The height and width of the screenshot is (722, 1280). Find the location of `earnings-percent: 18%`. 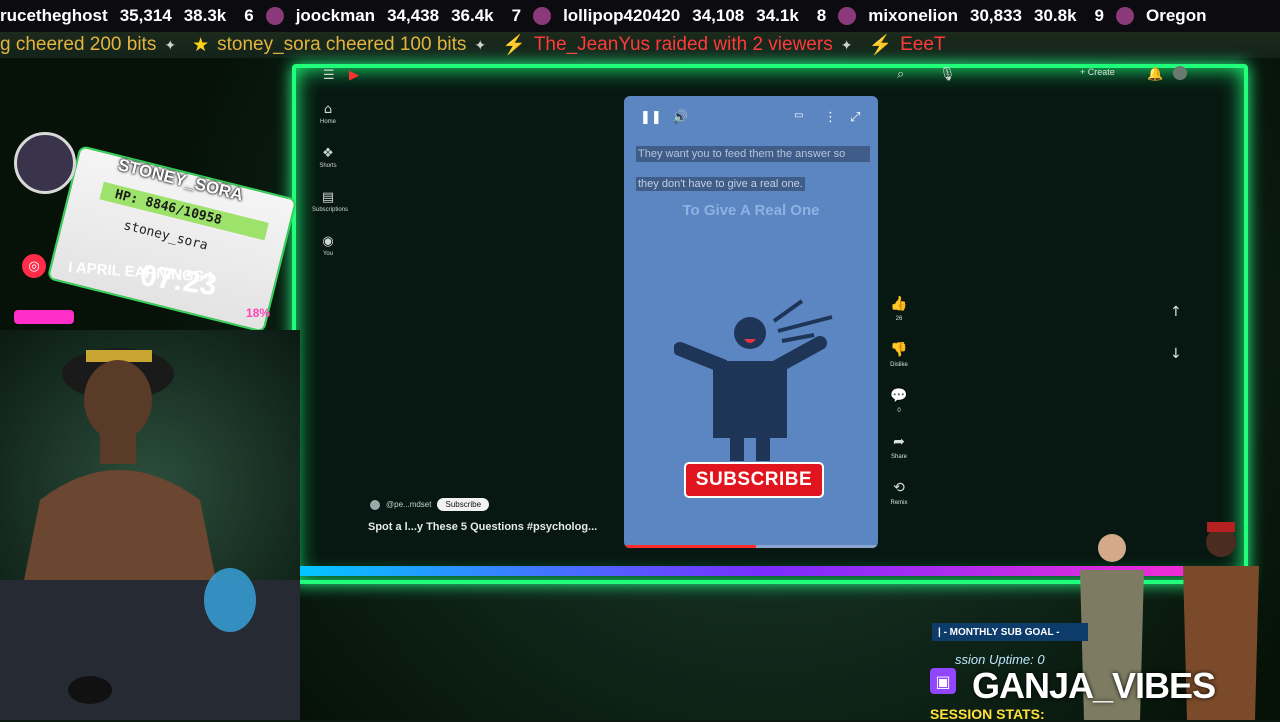

earnings-percent: 18% is located at coordinates (258, 313).